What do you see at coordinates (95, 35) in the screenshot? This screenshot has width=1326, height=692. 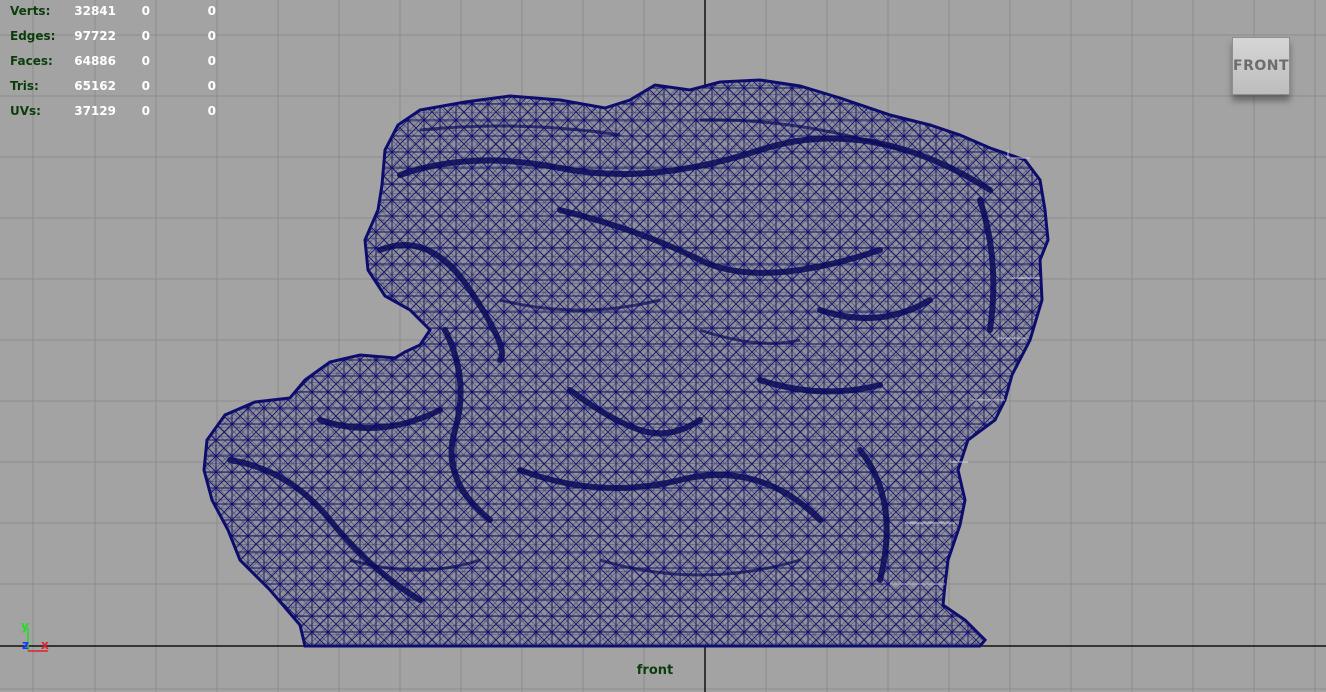 I see `hud-value: 97722` at bounding box center [95, 35].